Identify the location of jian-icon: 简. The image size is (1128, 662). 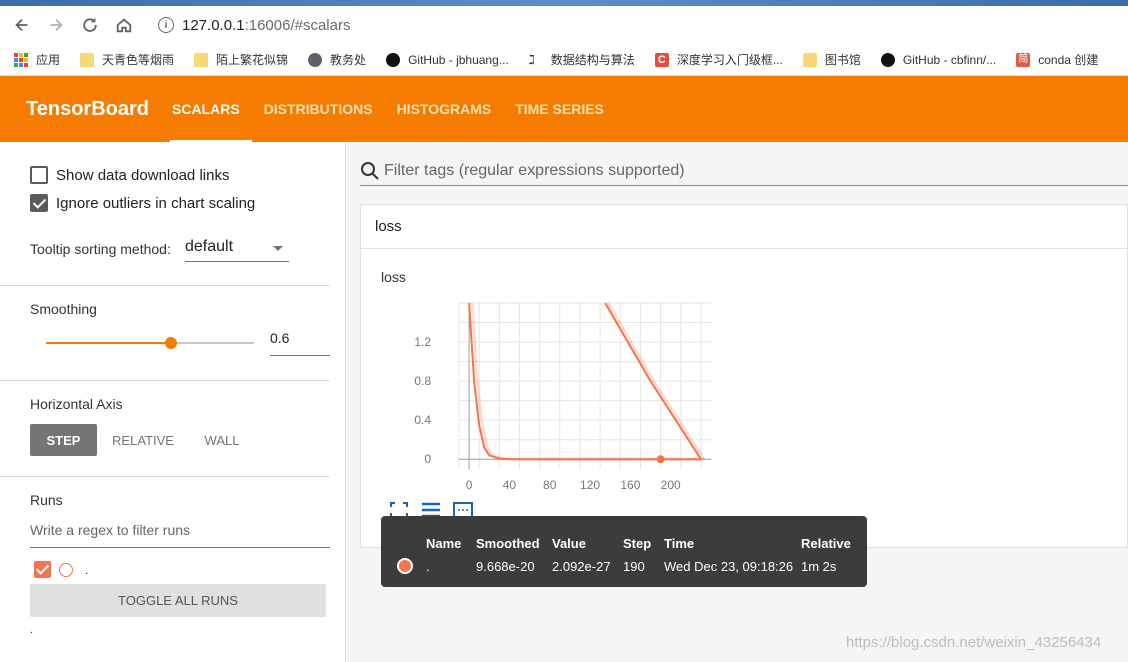
(1023, 59).